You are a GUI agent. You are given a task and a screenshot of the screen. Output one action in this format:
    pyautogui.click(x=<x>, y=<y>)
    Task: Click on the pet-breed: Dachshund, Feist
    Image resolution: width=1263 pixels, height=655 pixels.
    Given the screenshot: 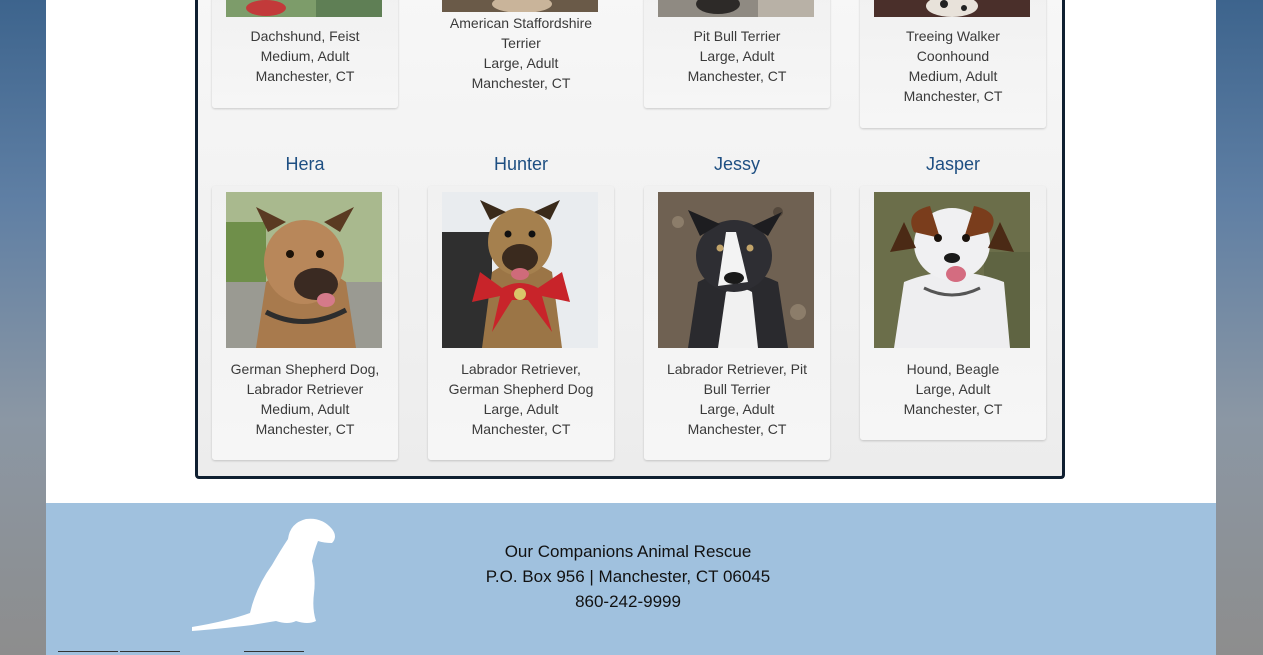 What is the action you would take?
    pyautogui.click(x=305, y=36)
    